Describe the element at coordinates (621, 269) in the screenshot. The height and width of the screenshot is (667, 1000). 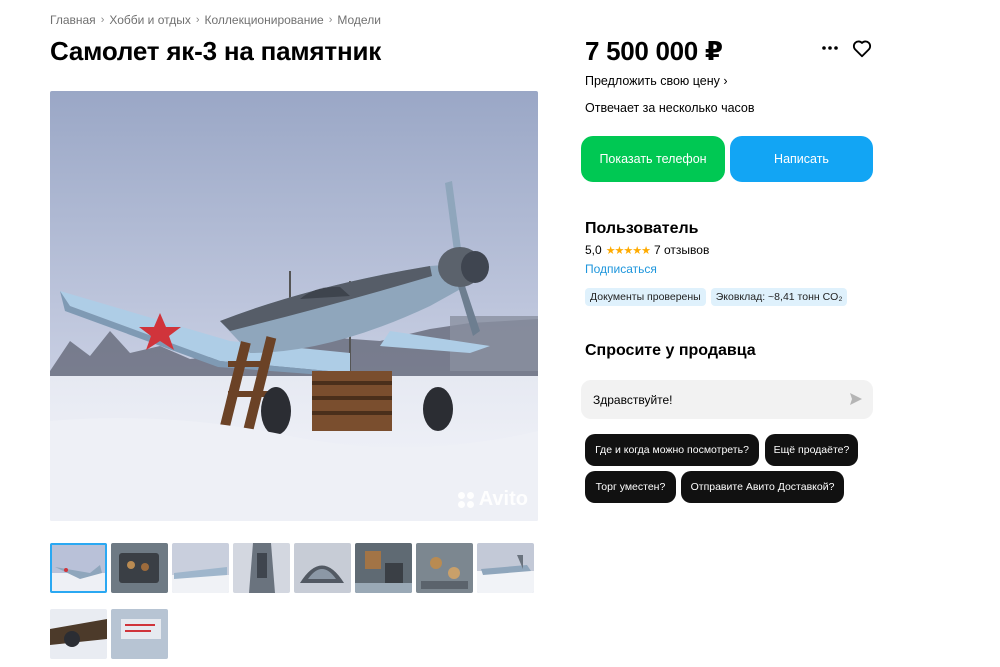
I see `subscribe-link: Подписаться` at that location.